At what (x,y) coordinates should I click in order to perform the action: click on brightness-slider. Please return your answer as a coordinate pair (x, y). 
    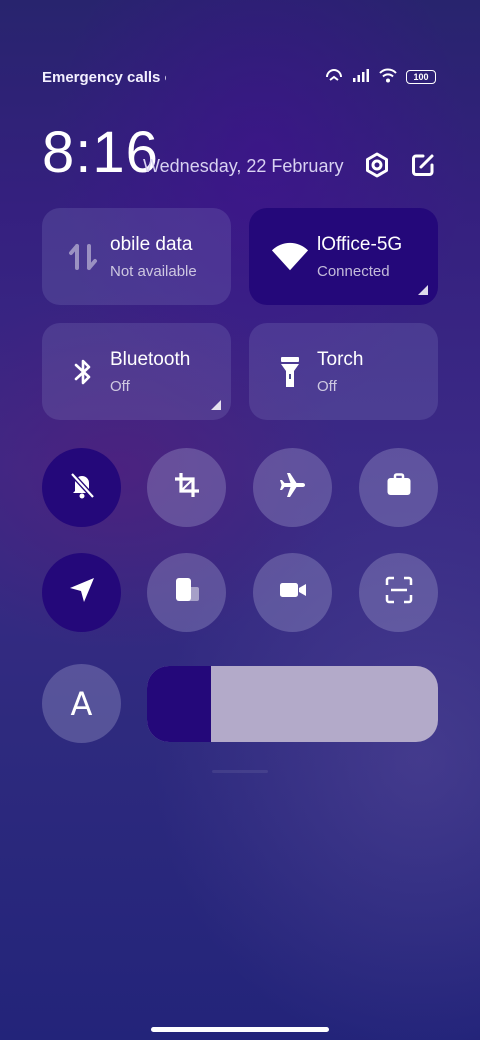
    Looking at the image, I should click on (292, 704).